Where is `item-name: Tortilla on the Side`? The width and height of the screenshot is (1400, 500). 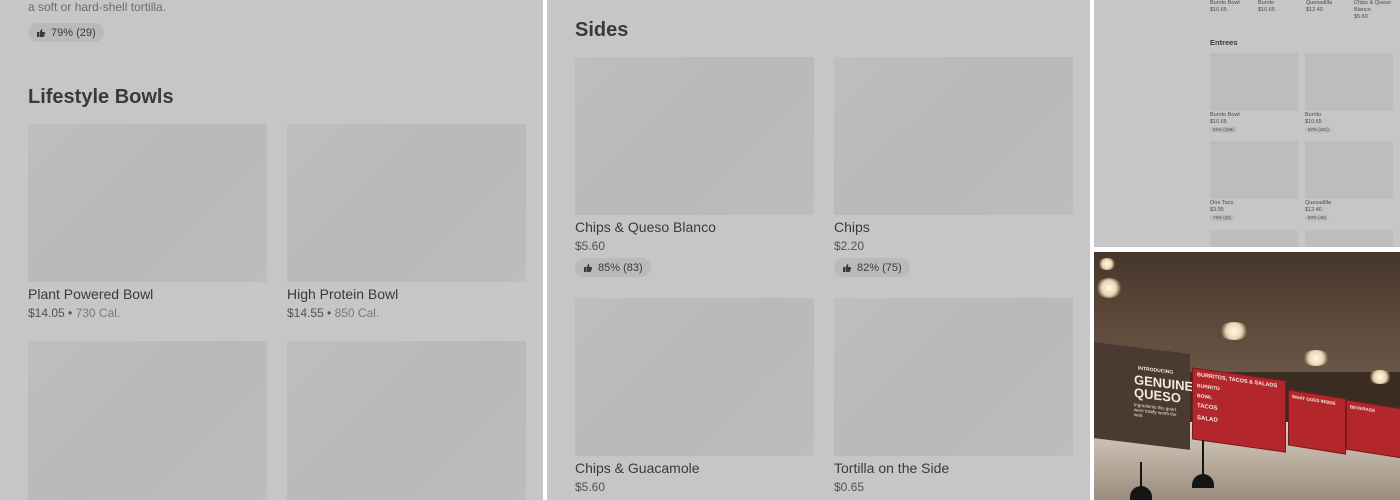
item-name: Tortilla on the Side is located at coordinates (891, 468).